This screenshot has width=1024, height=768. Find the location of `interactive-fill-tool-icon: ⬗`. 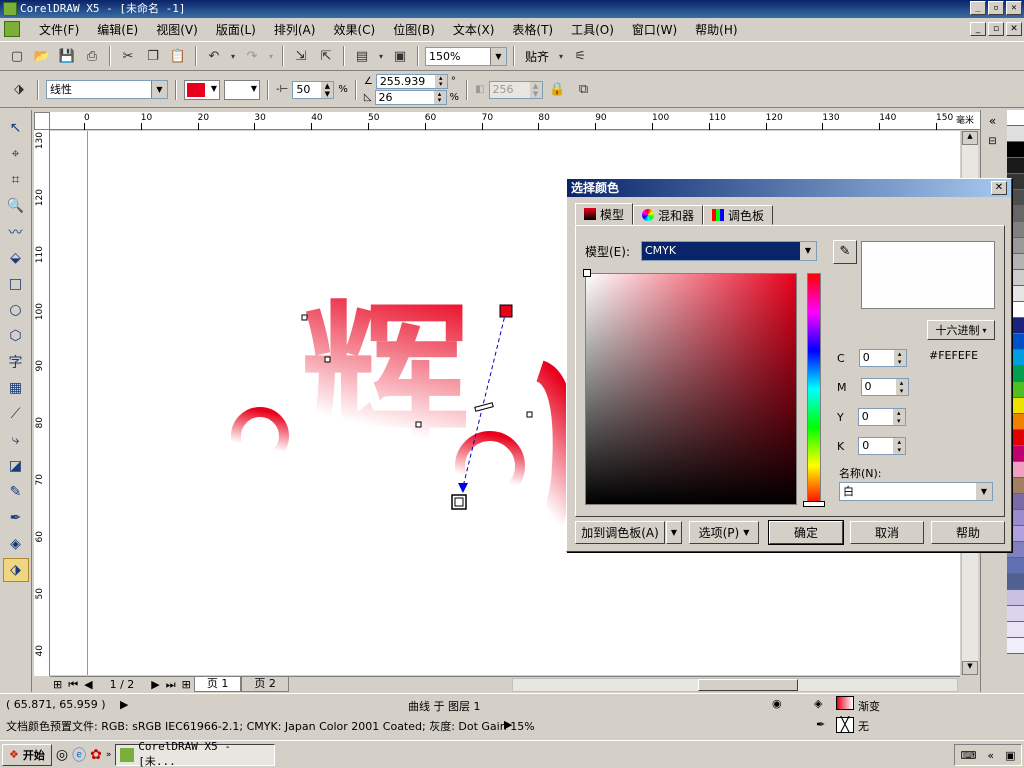

interactive-fill-tool-icon: ⬗ is located at coordinates (15, 570).